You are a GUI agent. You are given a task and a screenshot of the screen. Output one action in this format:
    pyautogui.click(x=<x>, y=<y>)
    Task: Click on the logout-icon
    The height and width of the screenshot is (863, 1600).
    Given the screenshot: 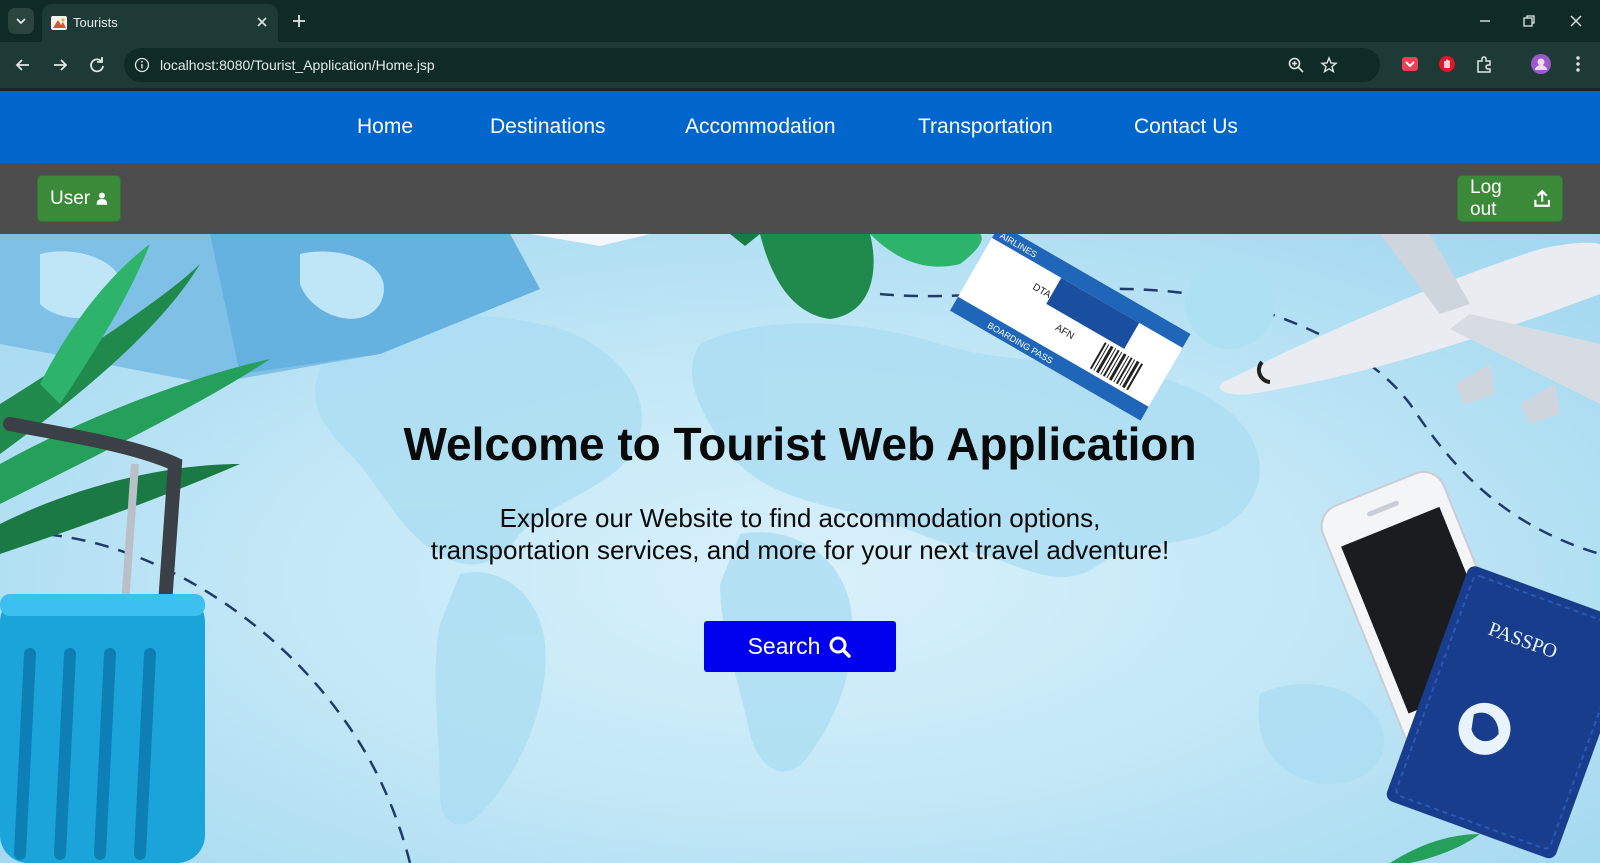 What is the action you would take?
    pyautogui.click(x=1541, y=198)
    